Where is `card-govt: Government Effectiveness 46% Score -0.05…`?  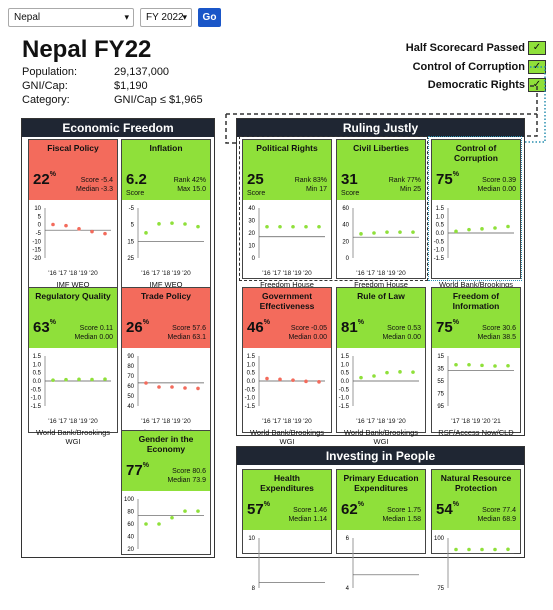
card-govt: Government Effectiveness 46% Score -0.05… is located at coordinates (287, 366).